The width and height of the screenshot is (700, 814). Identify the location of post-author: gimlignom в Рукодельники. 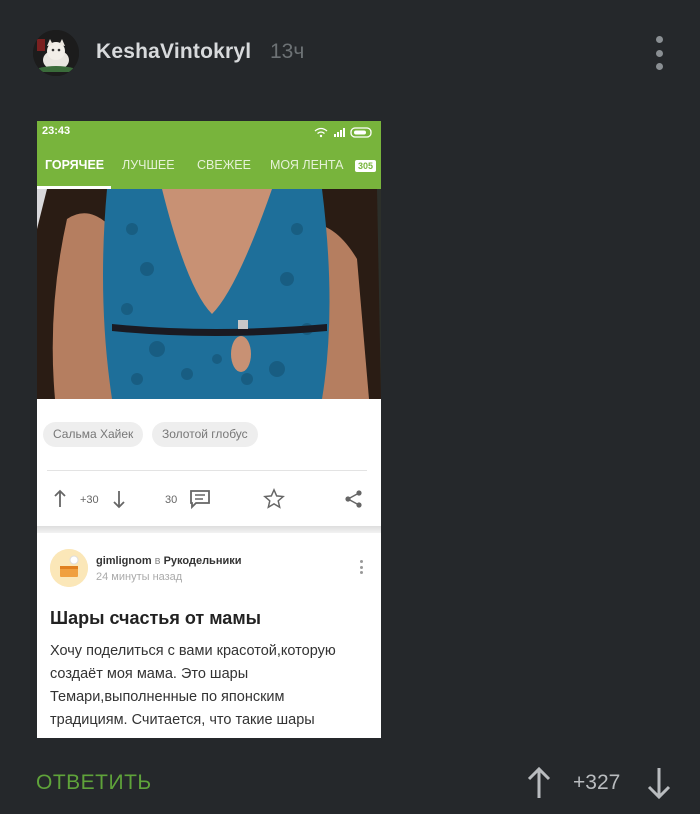
(169, 561).